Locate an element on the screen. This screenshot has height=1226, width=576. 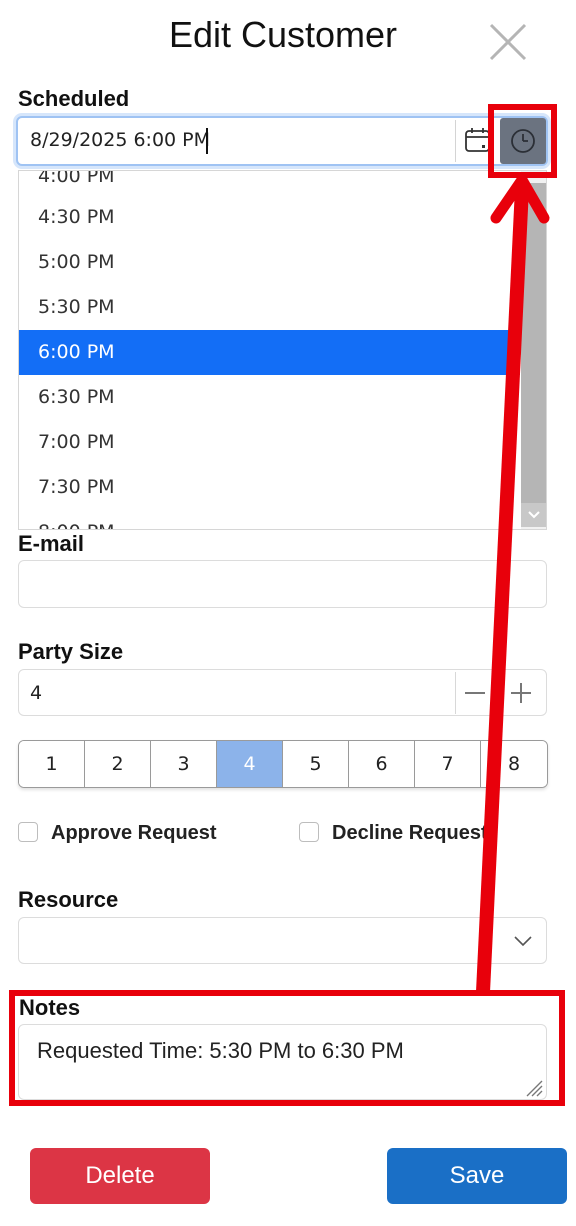
party-size-option: 8 is located at coordinates (514, 764).